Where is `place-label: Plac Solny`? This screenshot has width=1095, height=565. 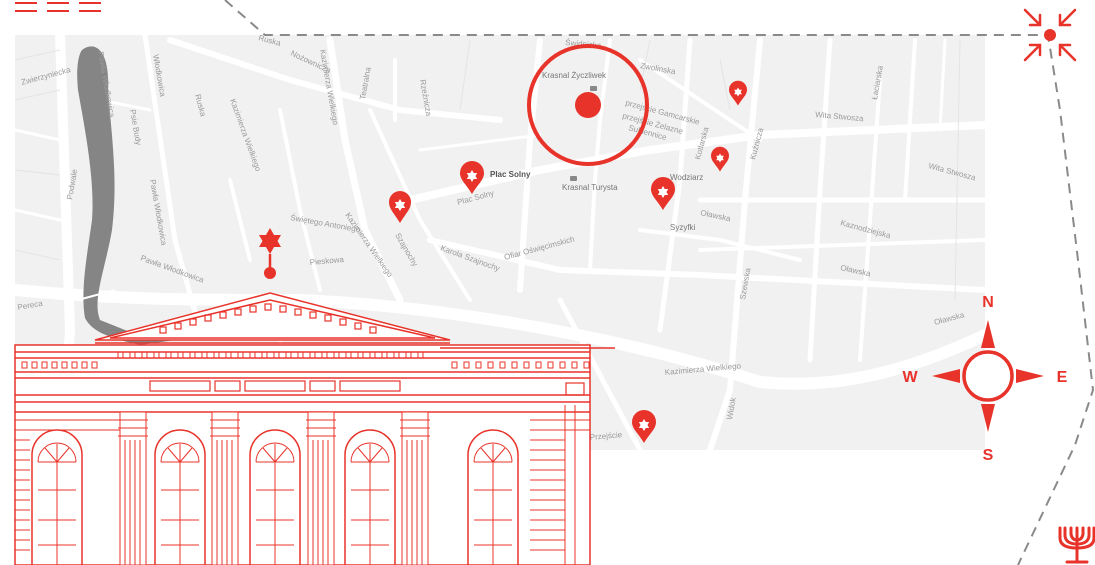 place-label: Plac Solny is located at coordinates (510, 174).